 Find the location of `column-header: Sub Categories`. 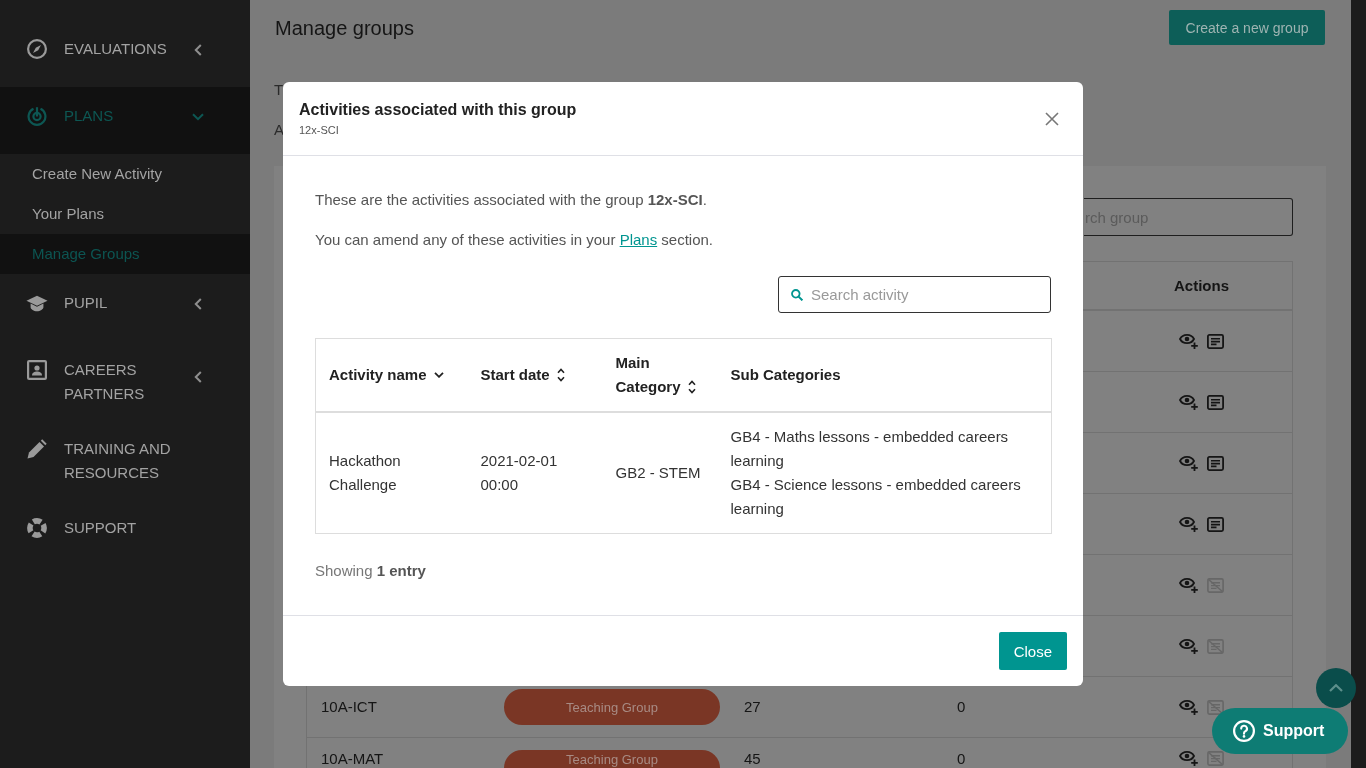

column-header: Sub Categories is located at coordinates (884, 375).